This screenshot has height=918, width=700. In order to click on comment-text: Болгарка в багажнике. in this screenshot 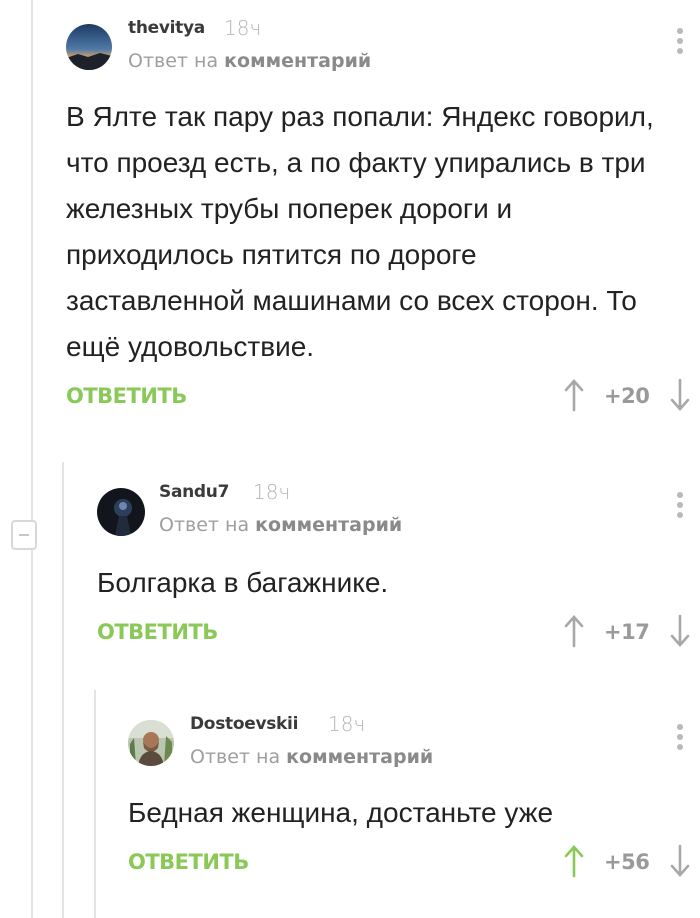, I will do `click(243, 582)`.